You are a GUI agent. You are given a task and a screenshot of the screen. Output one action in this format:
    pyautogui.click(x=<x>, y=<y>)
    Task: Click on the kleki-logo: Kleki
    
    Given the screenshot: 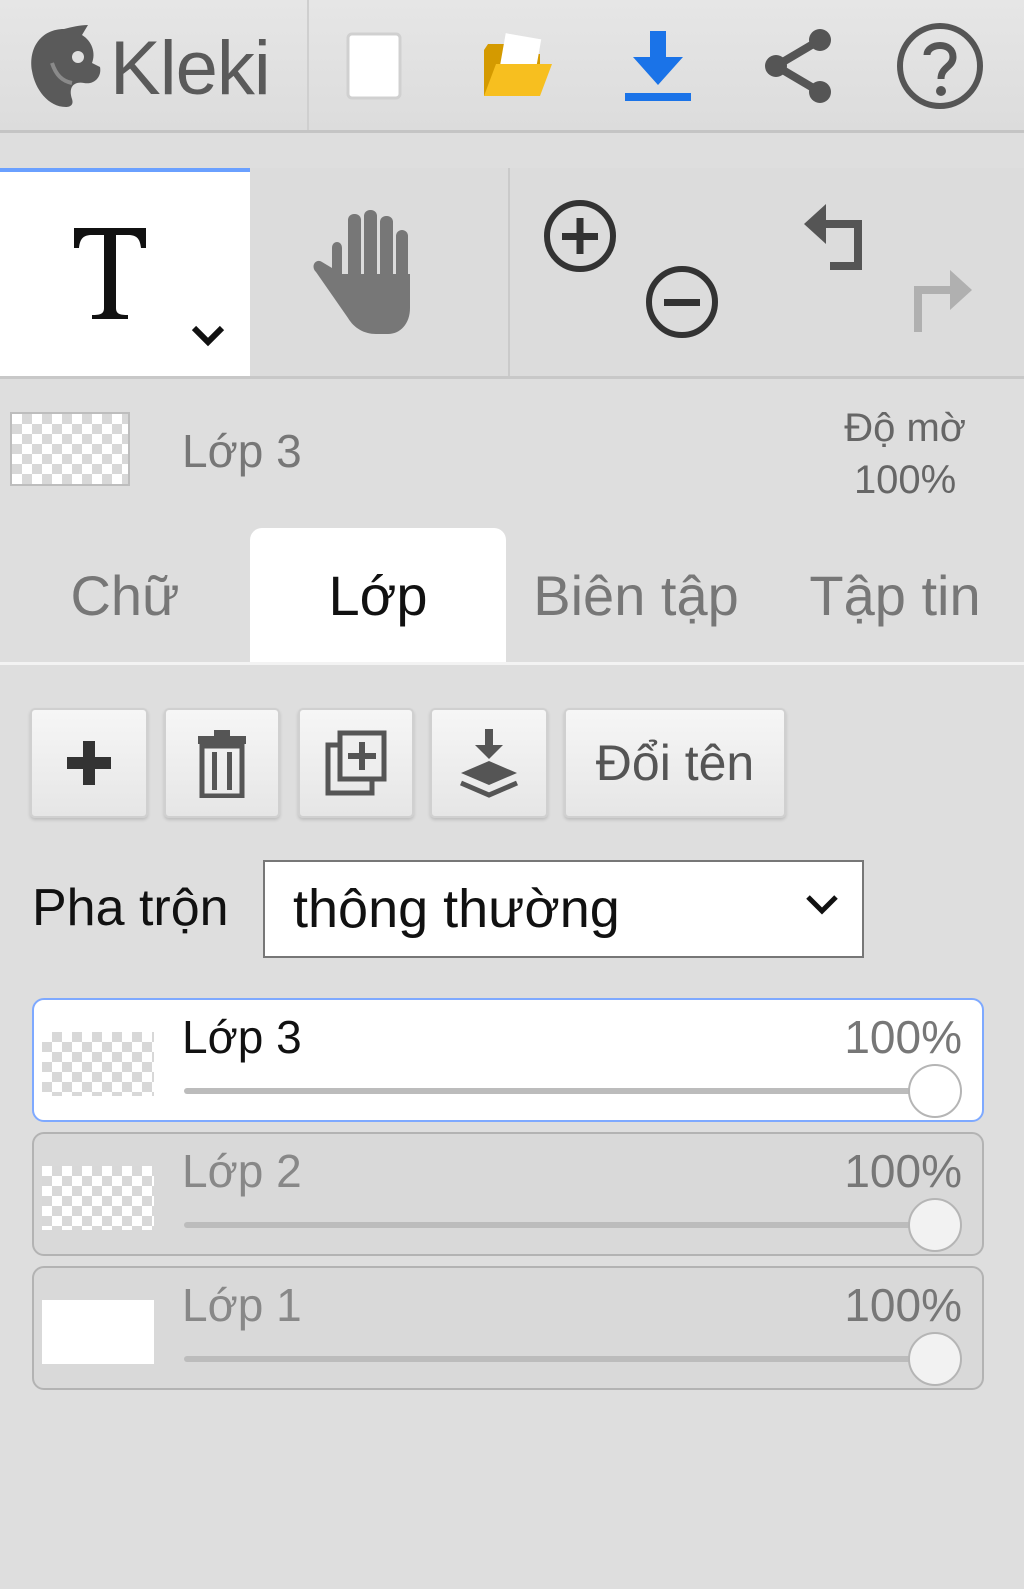 What is the action you would take?
    pyautogui.click(x=146, y=68)
    